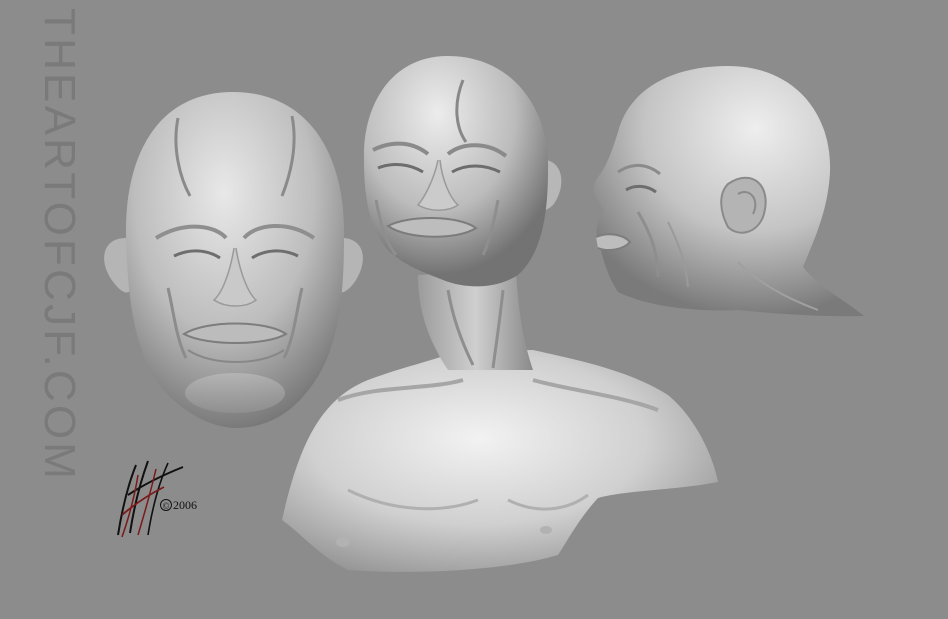 The width and height of the screenshot is (948, 619). What do you see at coordinates (166, 505) in the screenshot?
I see `copyright-symbol: ©` at bounding box center [166, 505].